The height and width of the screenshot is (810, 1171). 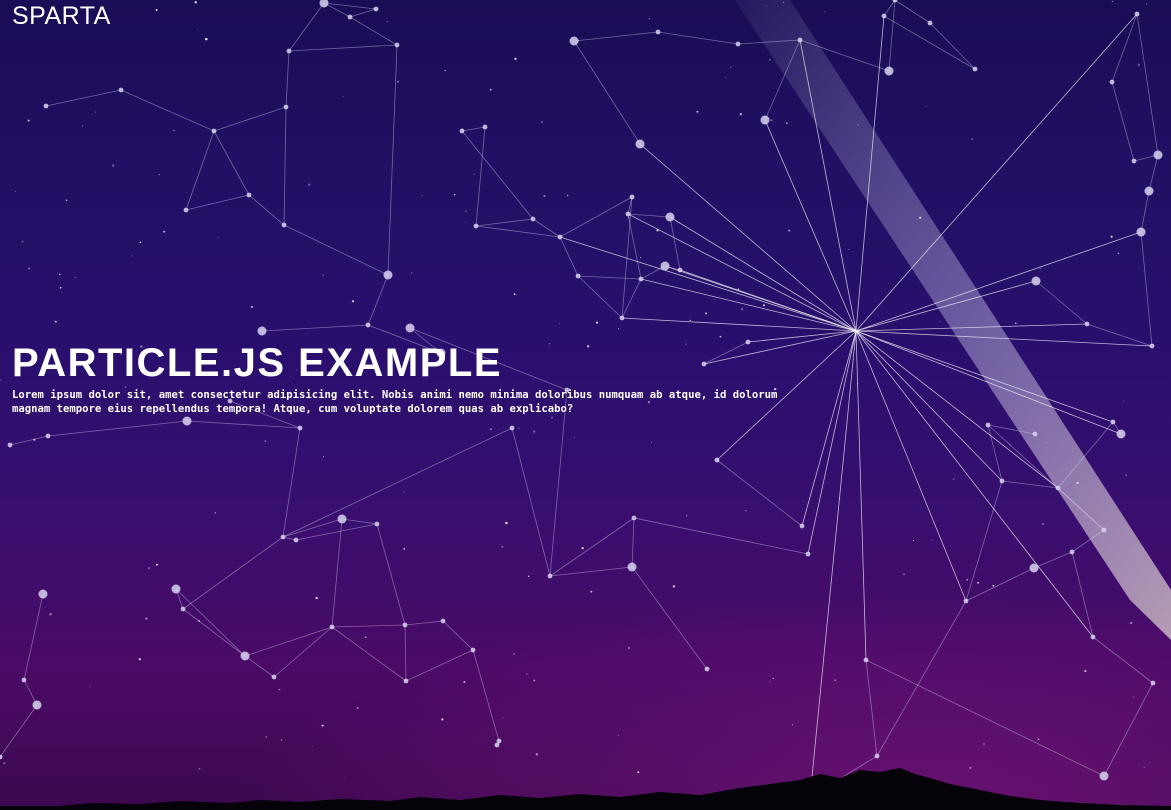 I want to click on site-logo: SPARTA, so click(x=61, y=16).